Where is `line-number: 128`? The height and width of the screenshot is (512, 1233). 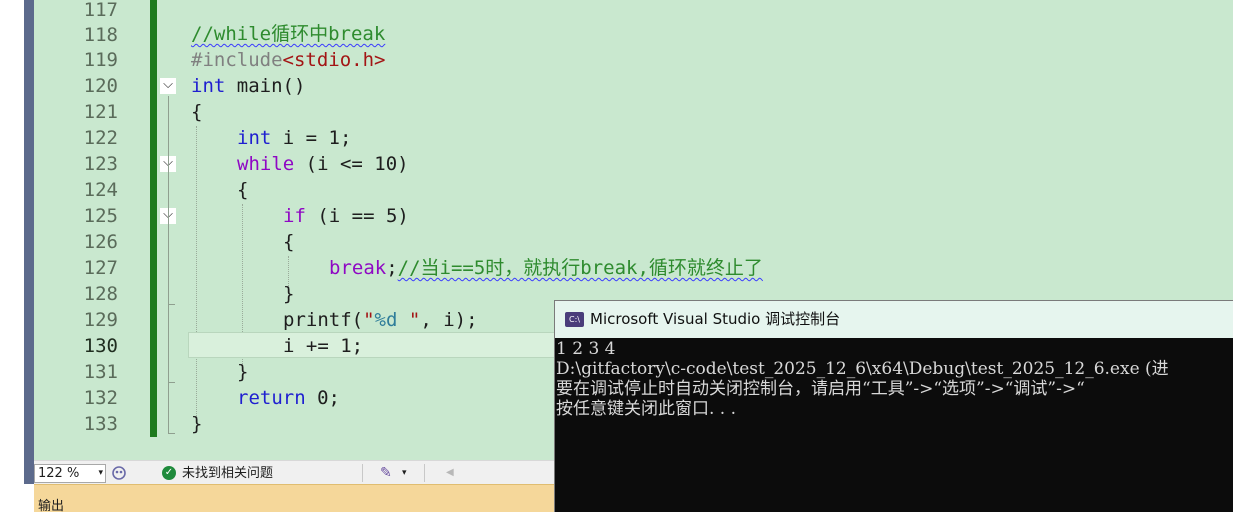 line-number: 128 is located at coordinates (100, 294).